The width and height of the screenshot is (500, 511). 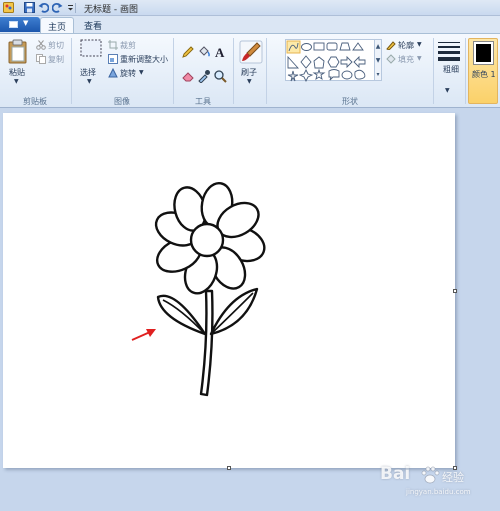 I want to click on gallery-expand-icon: ▾, so click(x=378, y=75).